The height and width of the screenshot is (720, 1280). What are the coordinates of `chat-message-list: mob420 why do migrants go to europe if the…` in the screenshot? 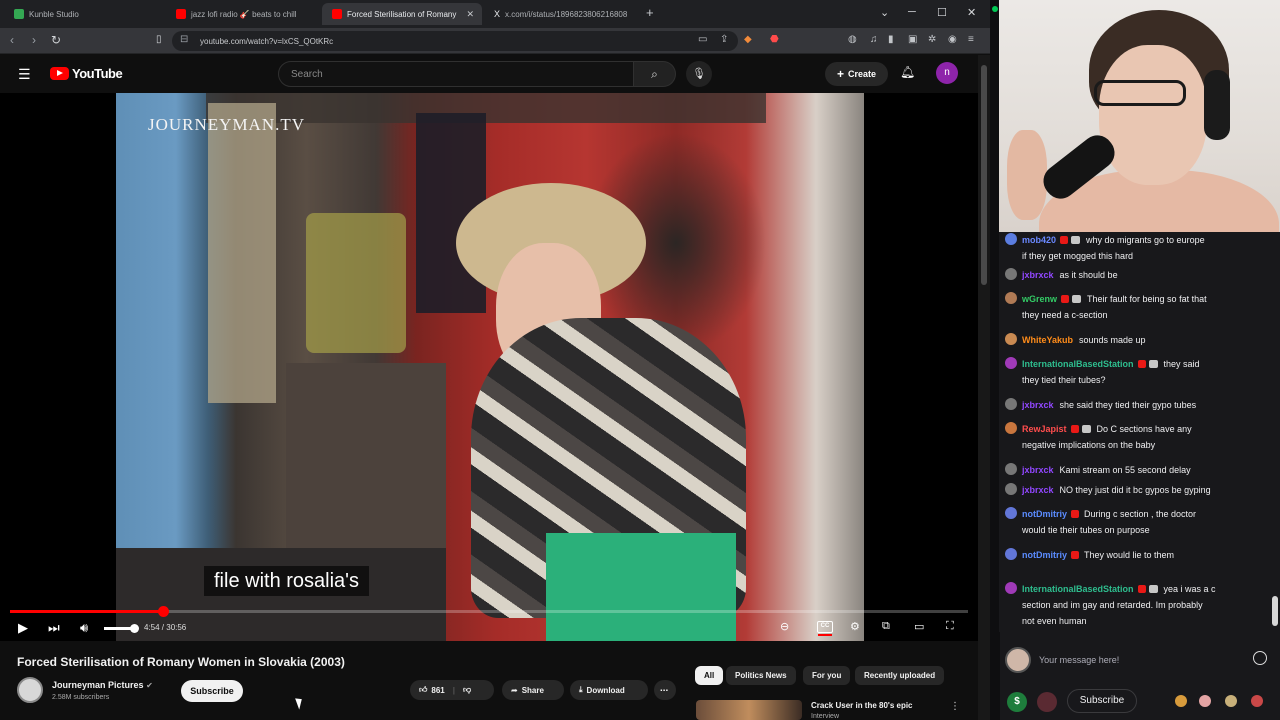 It's located at (1139, 432).